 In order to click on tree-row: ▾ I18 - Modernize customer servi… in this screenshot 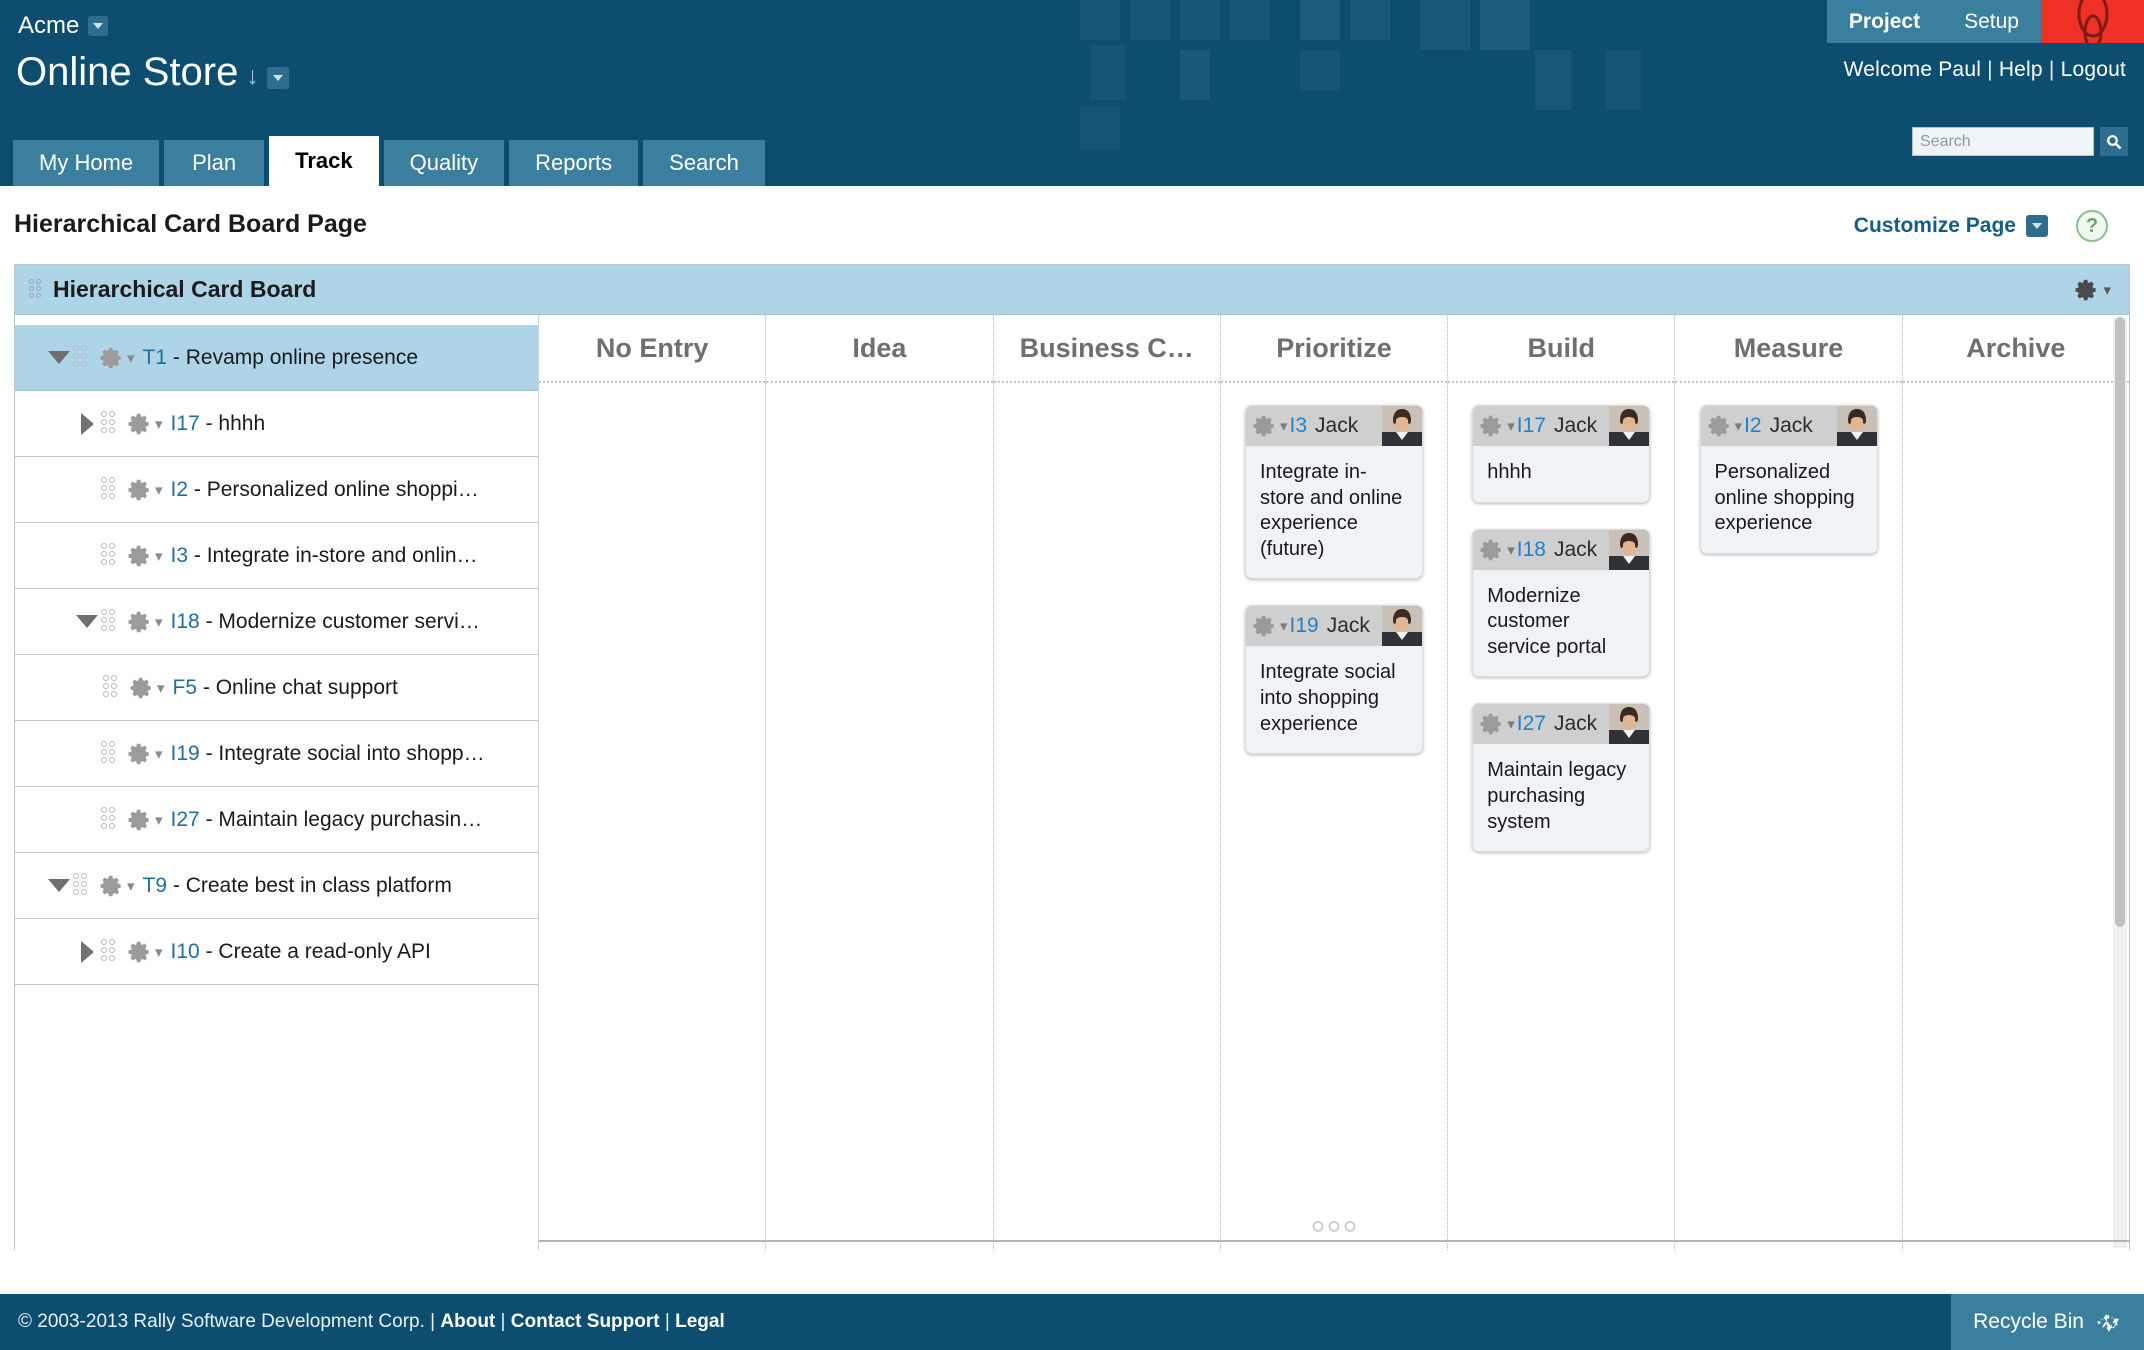, I will do `click(276, 622)`.